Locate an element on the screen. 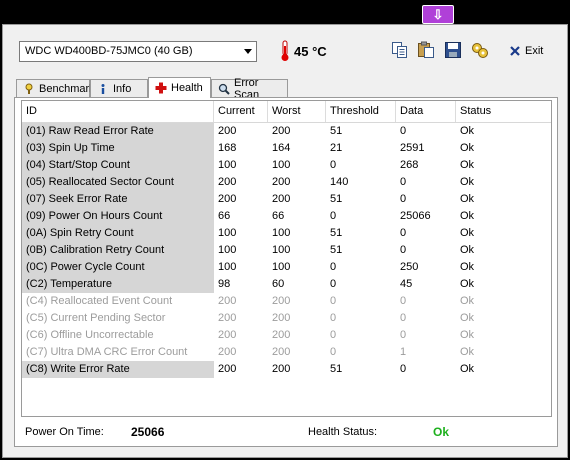 Image resolution: width=570 pixels, height=460 pixels. cell-id: (C7) Ultra DMA CRC Error Count is located at coordinates (118, 352).